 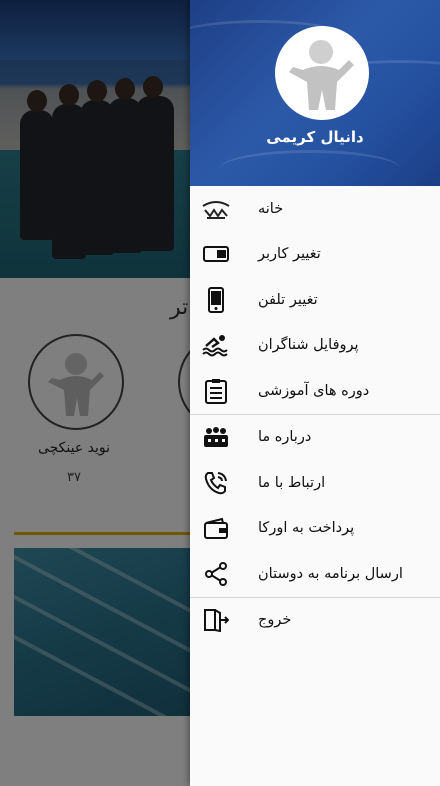 I want to click on exit-icon, so click(x=216, y=620).